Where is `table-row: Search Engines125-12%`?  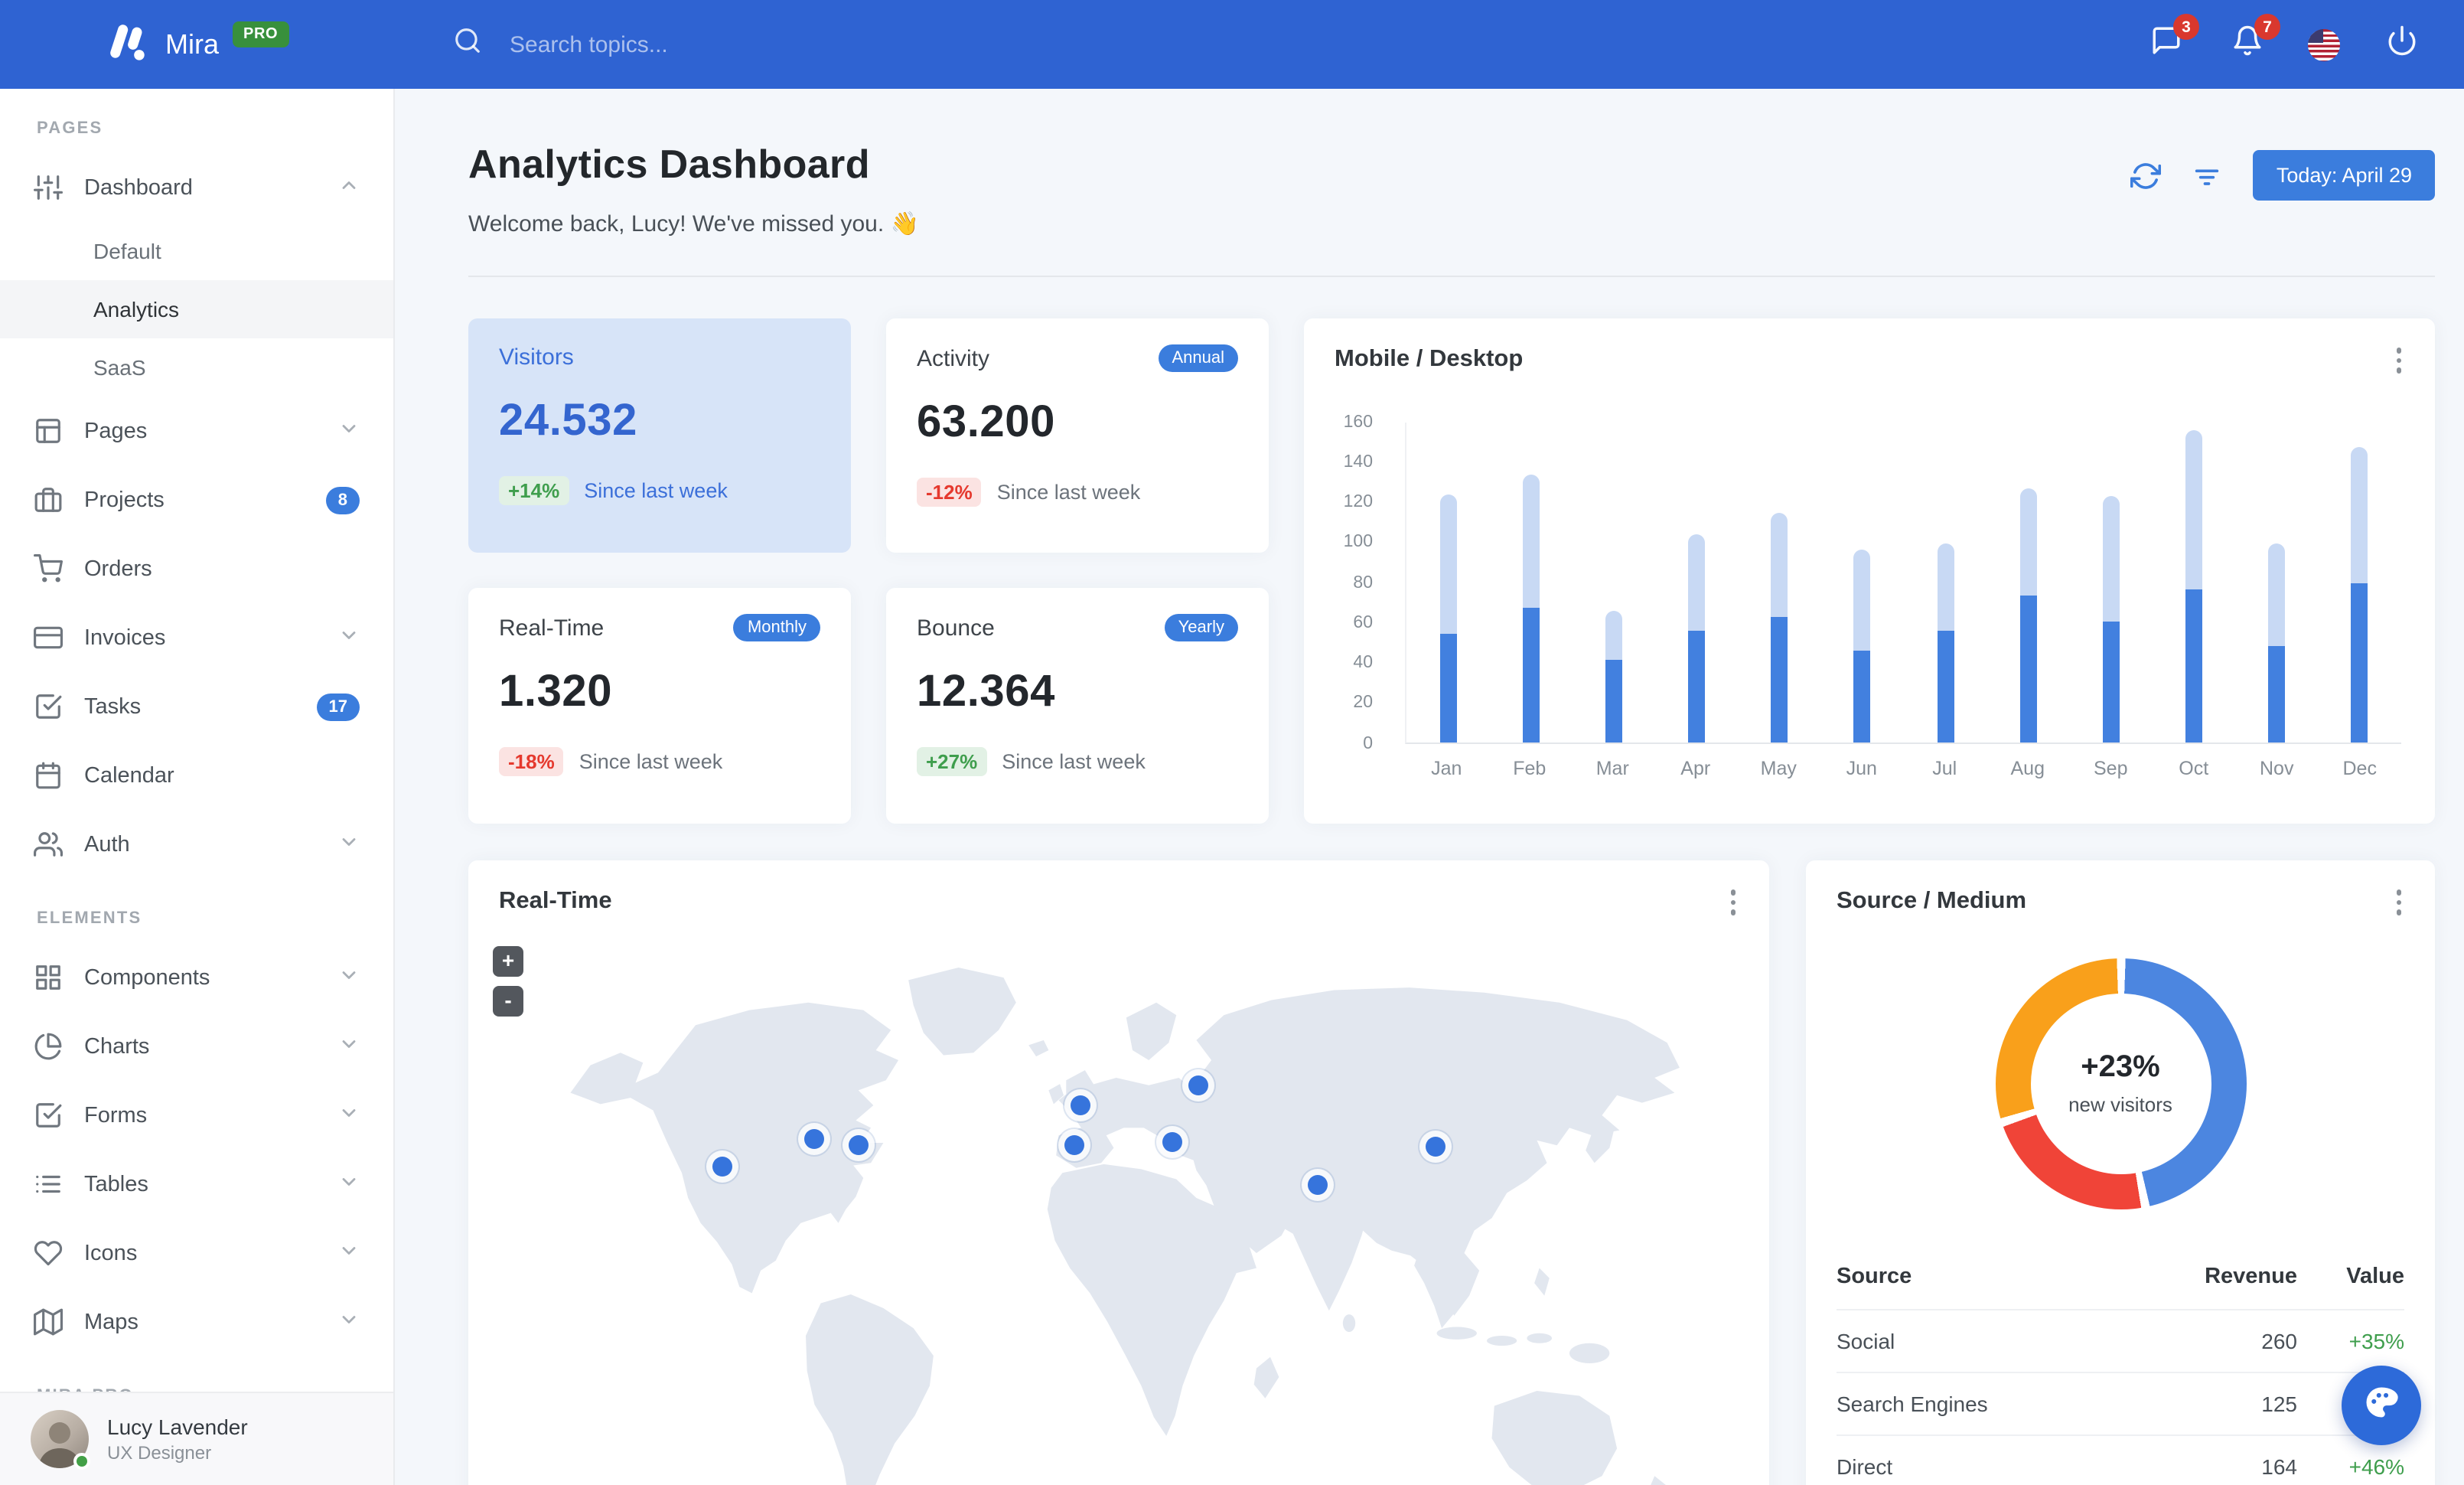 table-row: Search Engines125-12% is located at coordinates (2120, 1402).